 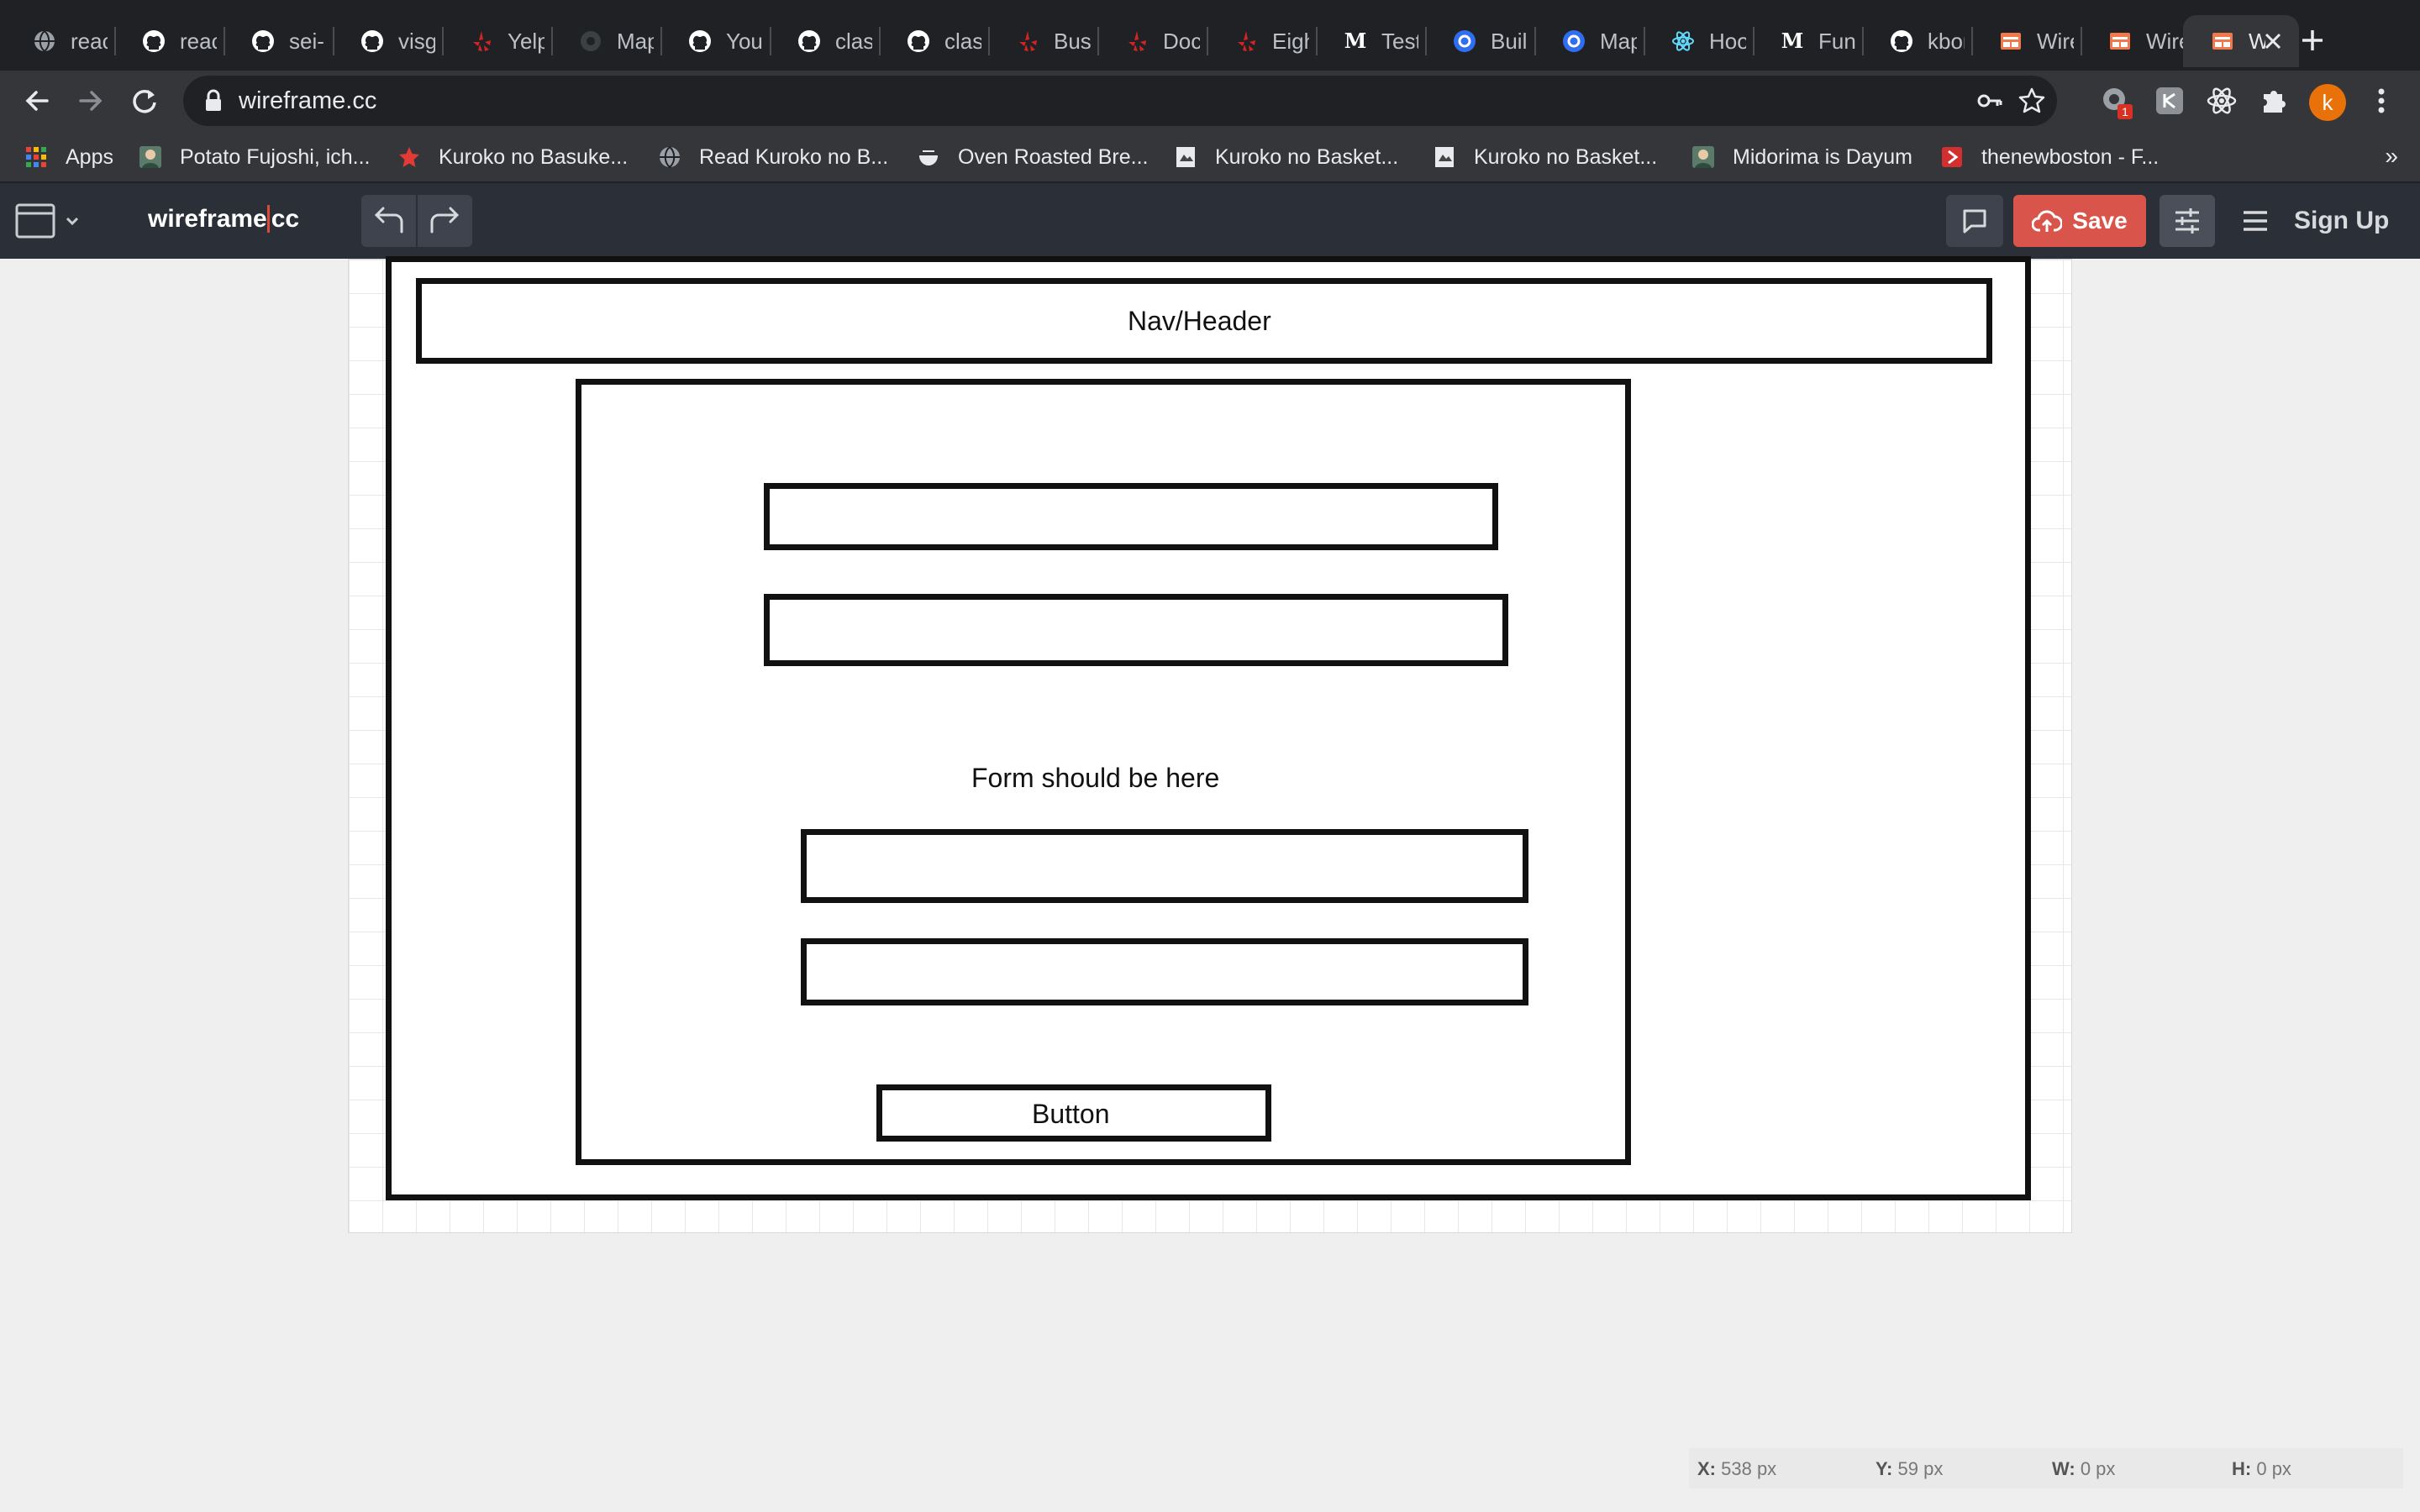 I want to click on address-bar: wireframe.cc, so click(x=1120, y=101).